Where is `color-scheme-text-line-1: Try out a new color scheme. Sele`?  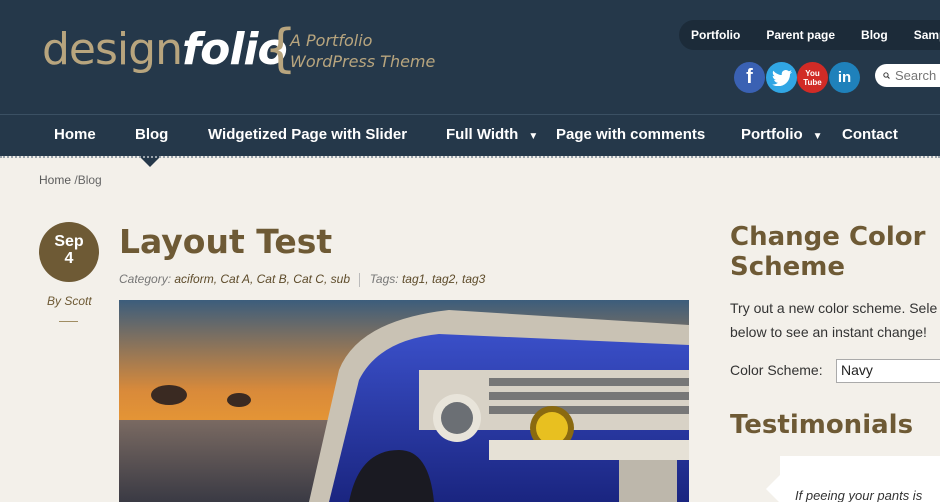
color-scheme-text-line-1: Try out a new color scheme. Sele is located at coordinates (834, 308).